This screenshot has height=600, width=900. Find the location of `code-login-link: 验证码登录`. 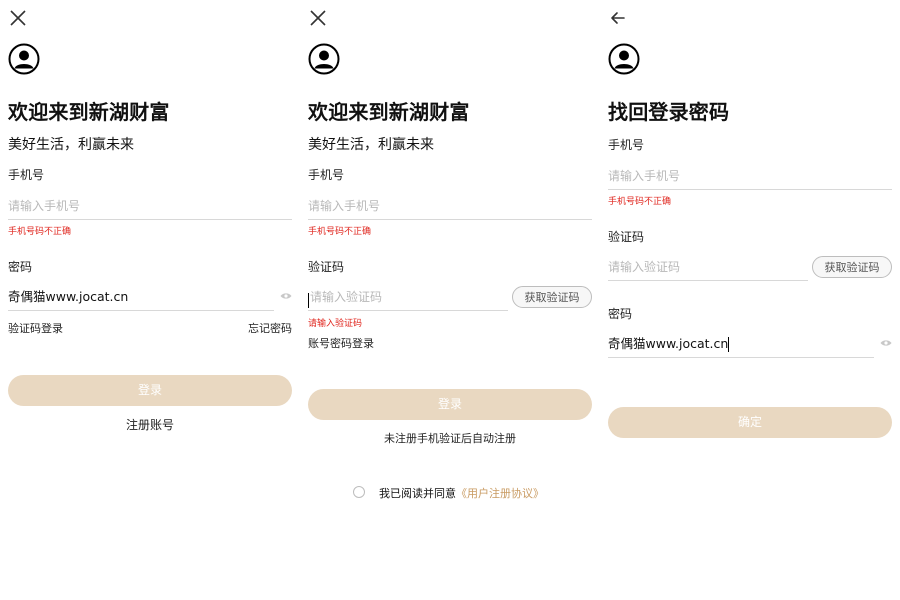

code-login-link: 验证码登录 is located at coordinates (35, 328).